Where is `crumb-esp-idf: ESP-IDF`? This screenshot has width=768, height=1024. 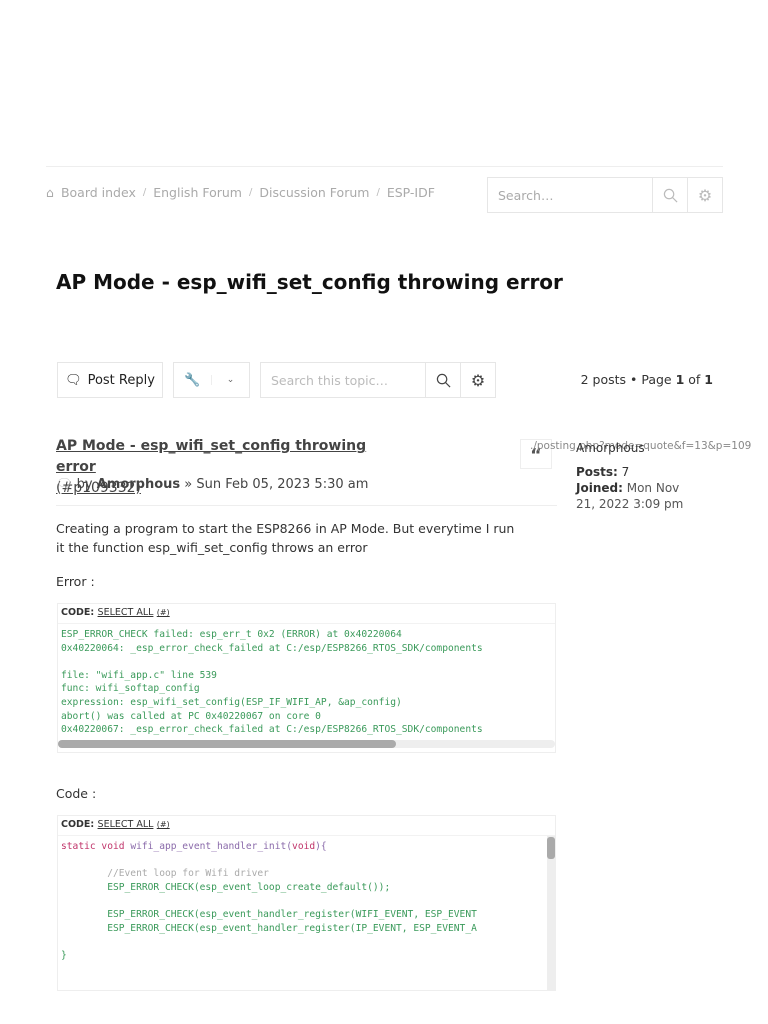
crumb-esp-idf: ESP-IDF is located at coordinates (411, 192).